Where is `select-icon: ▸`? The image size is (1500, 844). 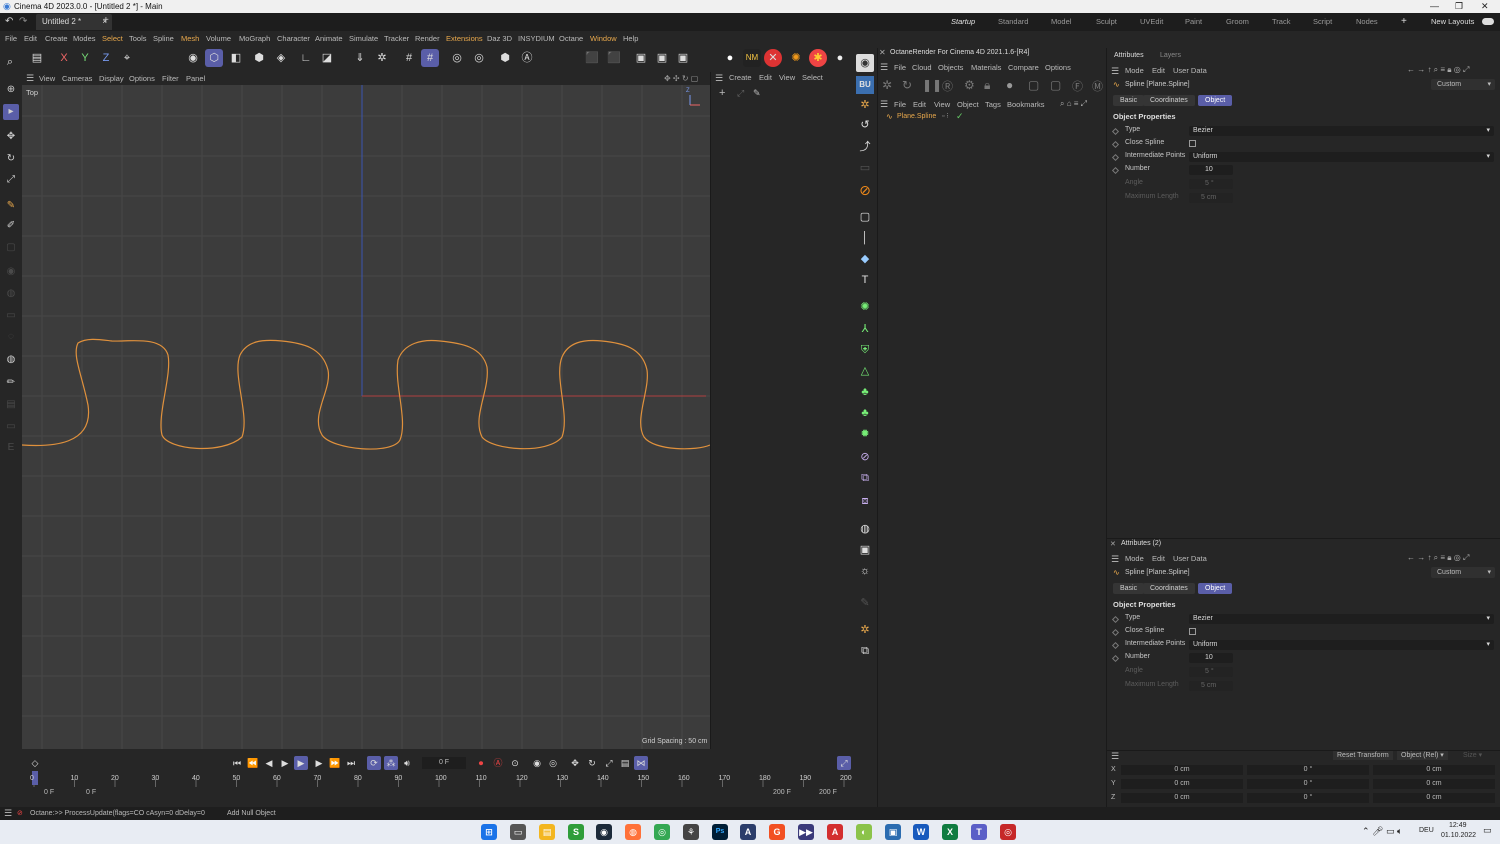 select-icon: ▸ is located at coordinates (11, 112).